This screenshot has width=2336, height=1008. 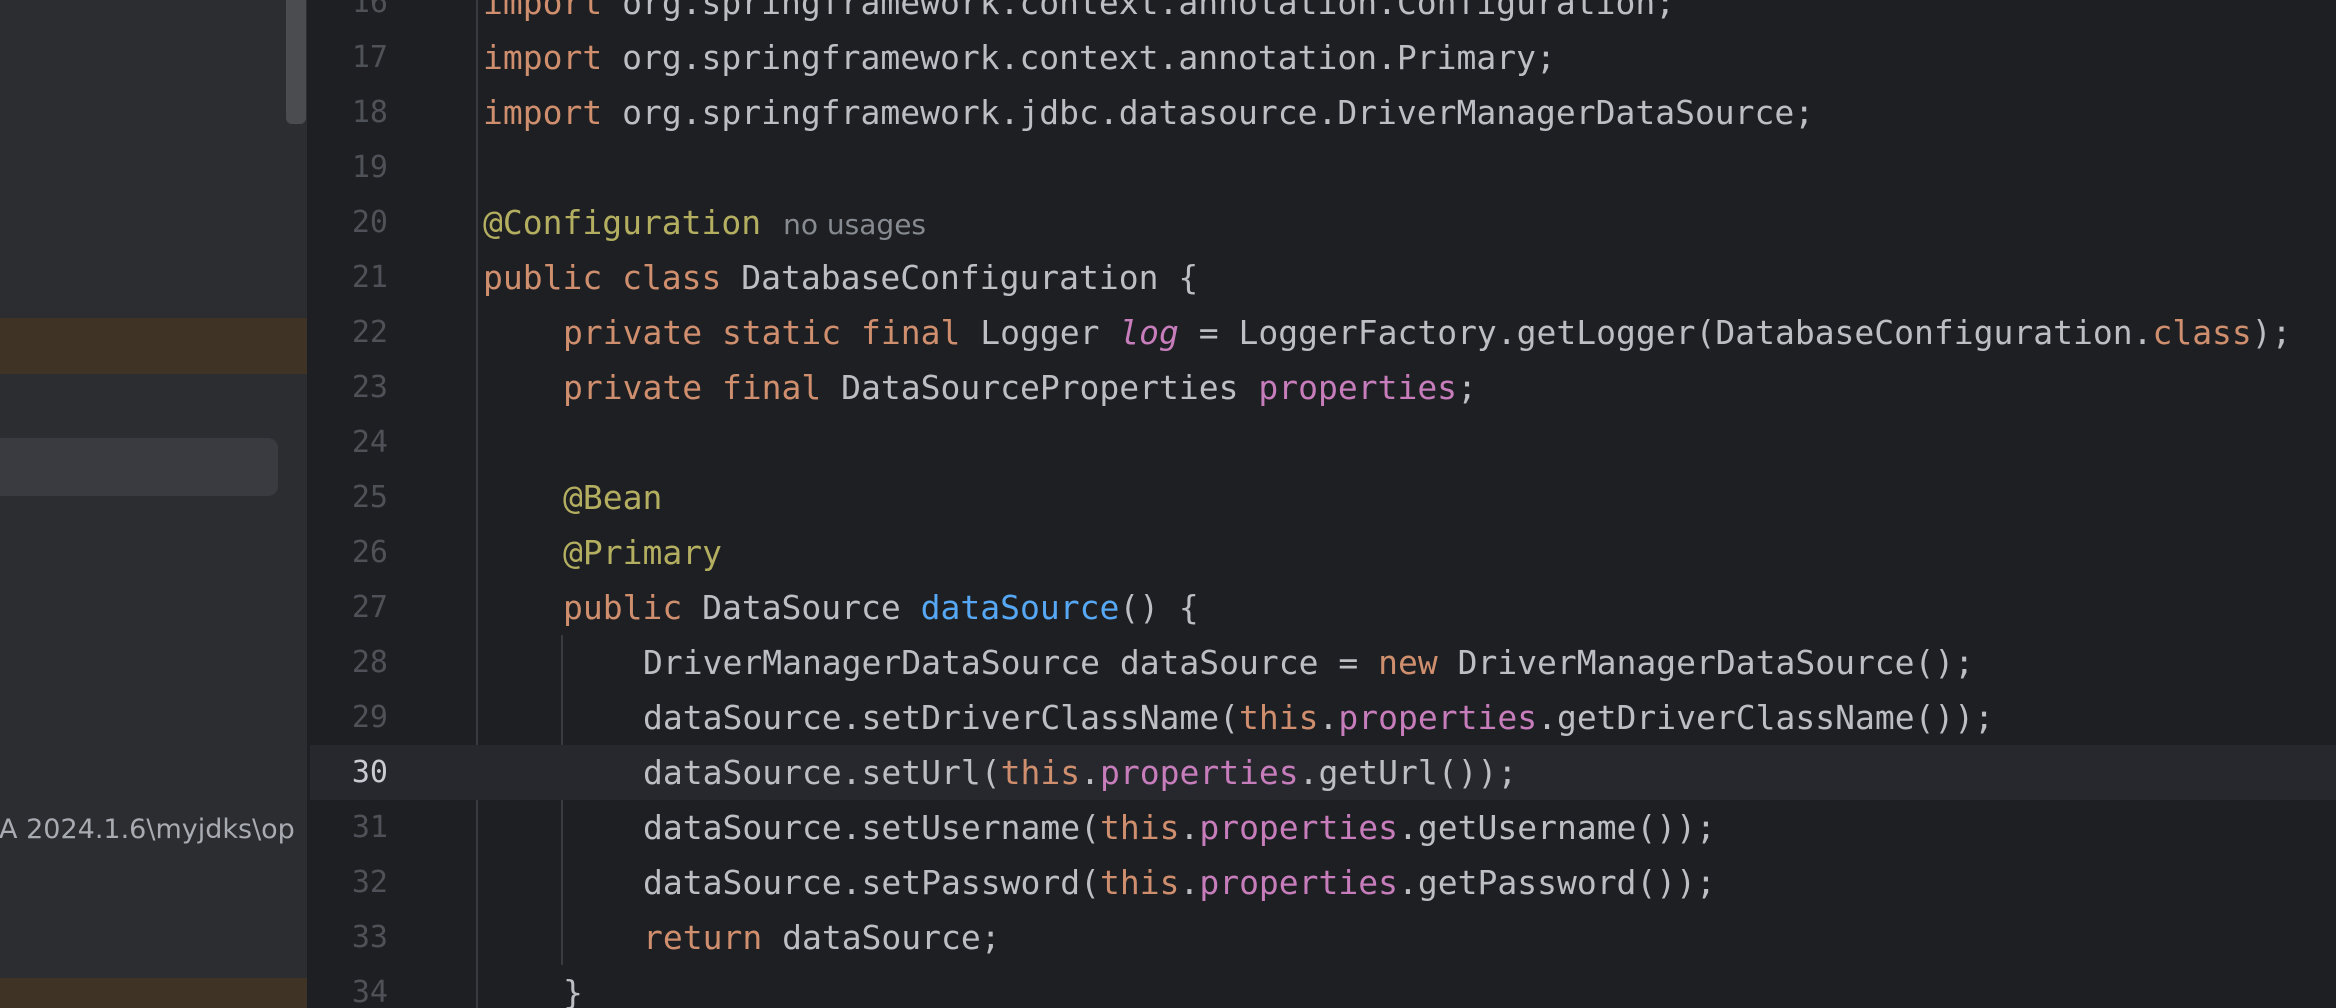 I want to click on code-token: .getDriverClassName());, so click(x=1766, y=717).